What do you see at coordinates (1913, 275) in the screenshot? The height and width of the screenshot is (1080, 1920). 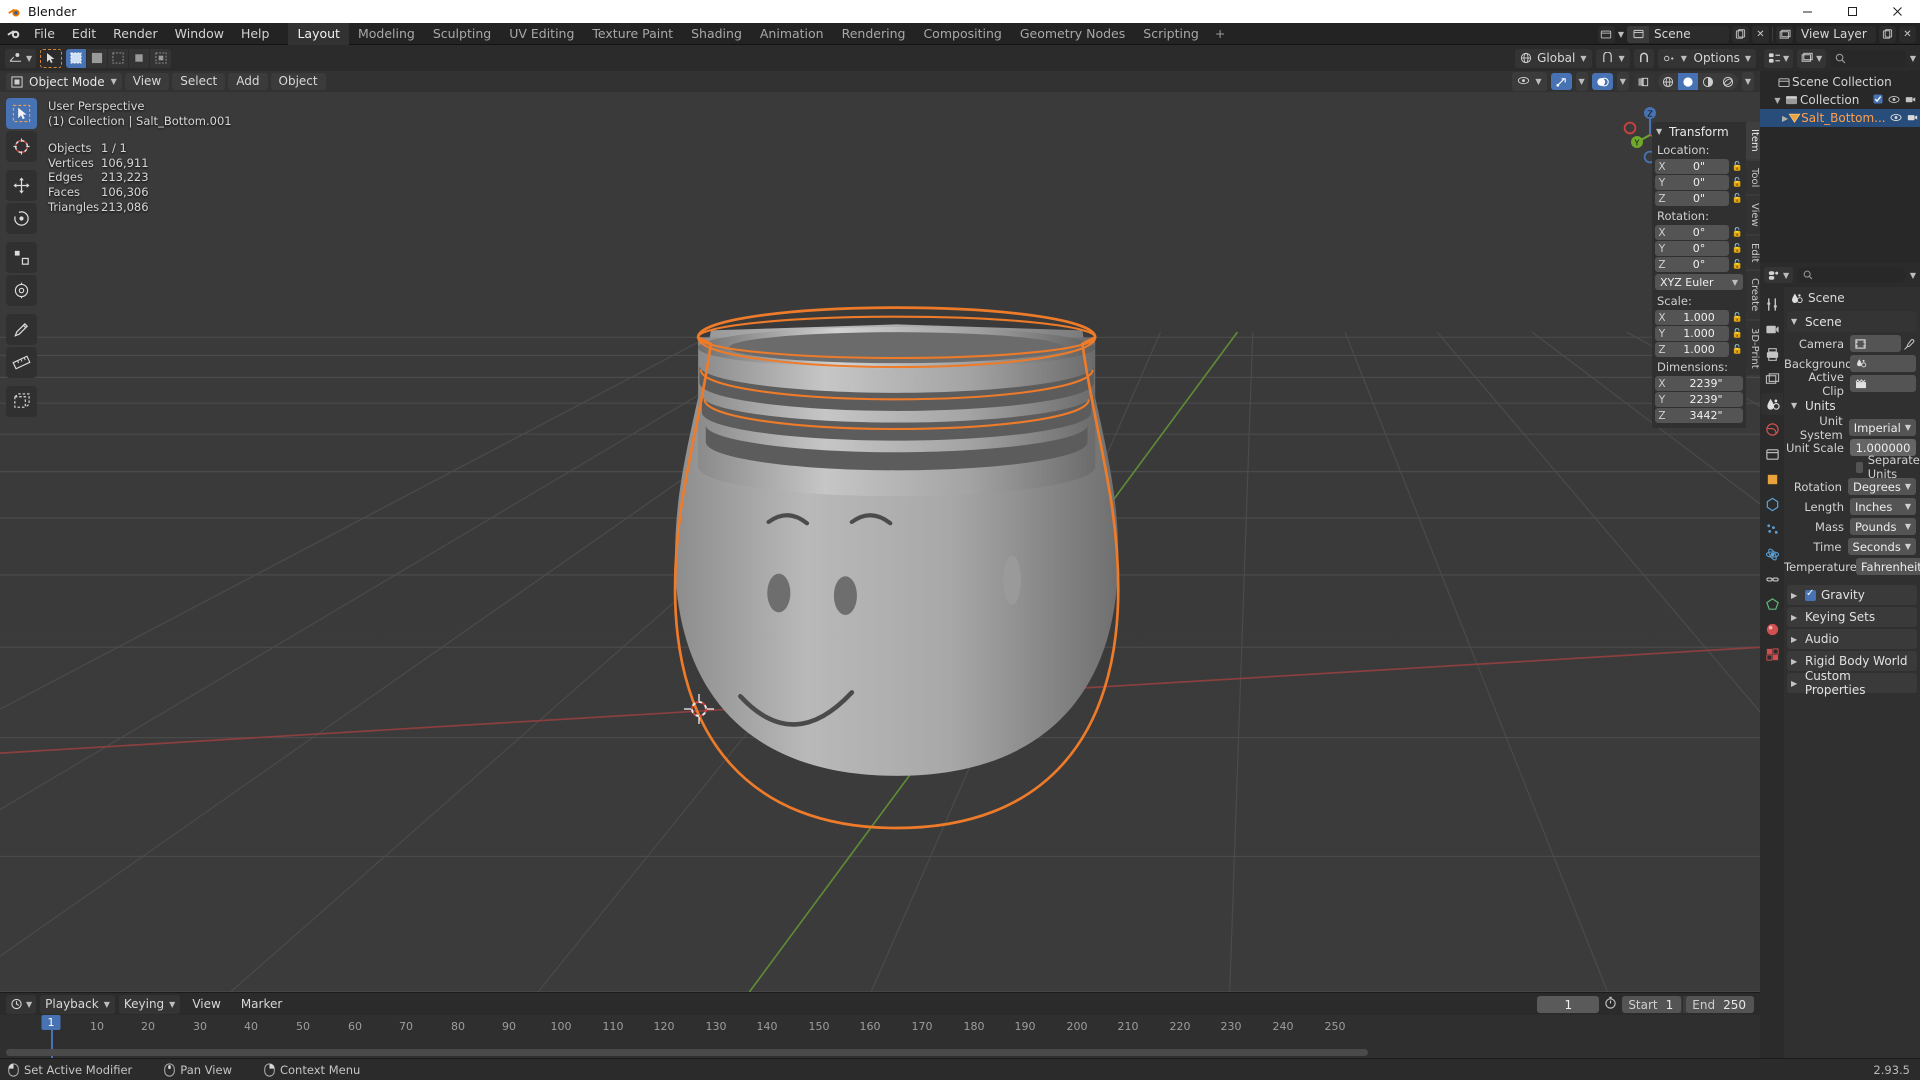 I see `properties-filter-icon: ▼` at bounding box center [1913, 275].